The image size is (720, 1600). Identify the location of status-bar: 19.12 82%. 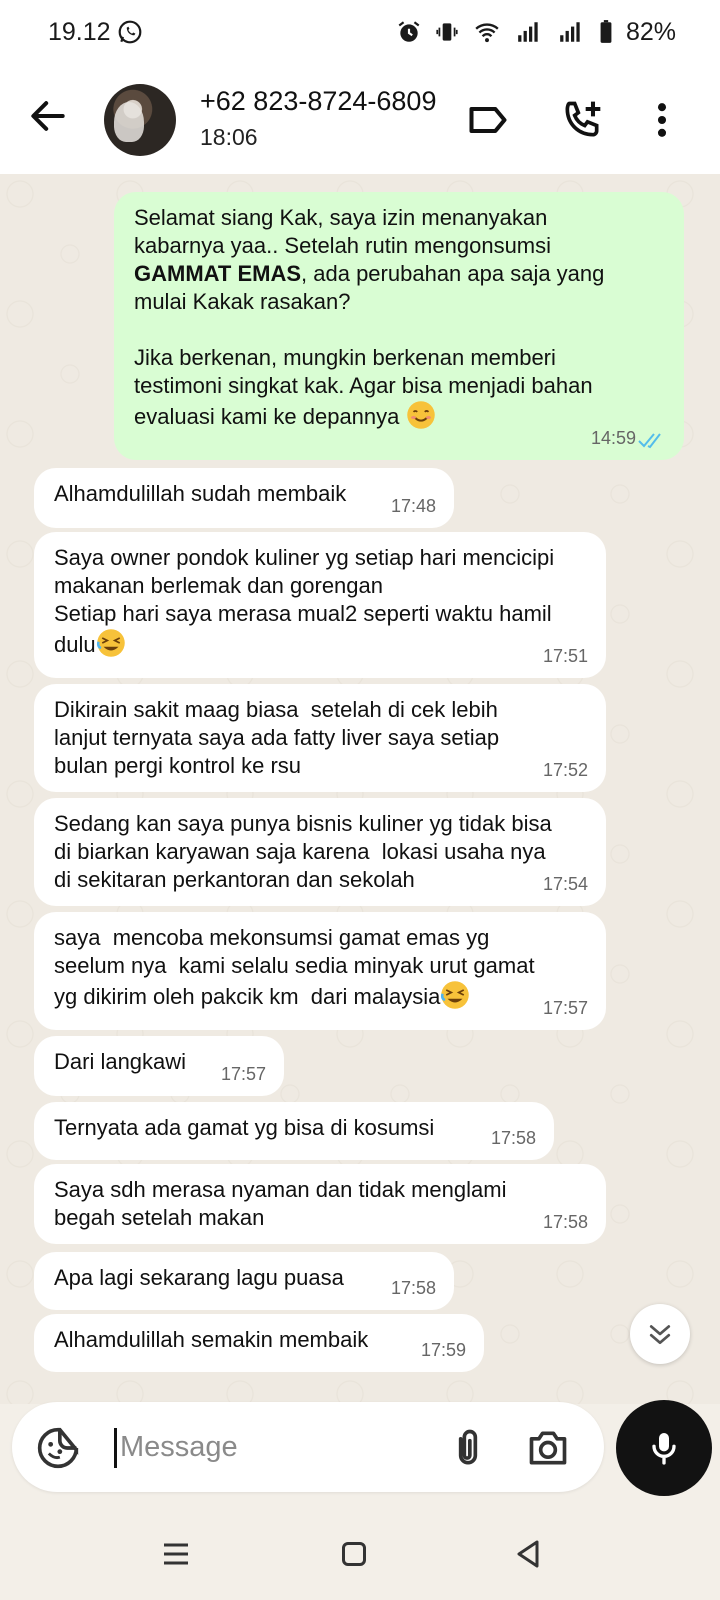
(360, 32).